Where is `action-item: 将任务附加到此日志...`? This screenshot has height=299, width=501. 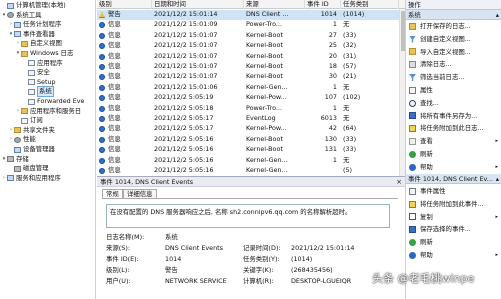 action-item: 将任务附加到此日志... is located at coordinates (453, 128).